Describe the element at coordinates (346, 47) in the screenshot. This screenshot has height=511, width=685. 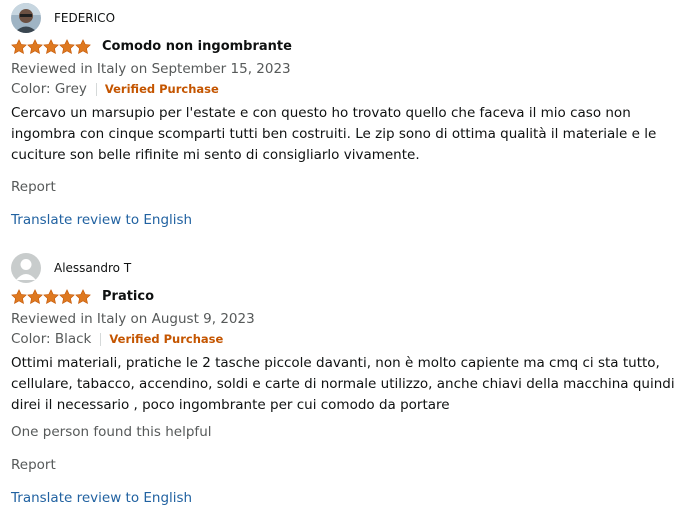
I see `review-title-row: Comodo non ingombrante` at that location.